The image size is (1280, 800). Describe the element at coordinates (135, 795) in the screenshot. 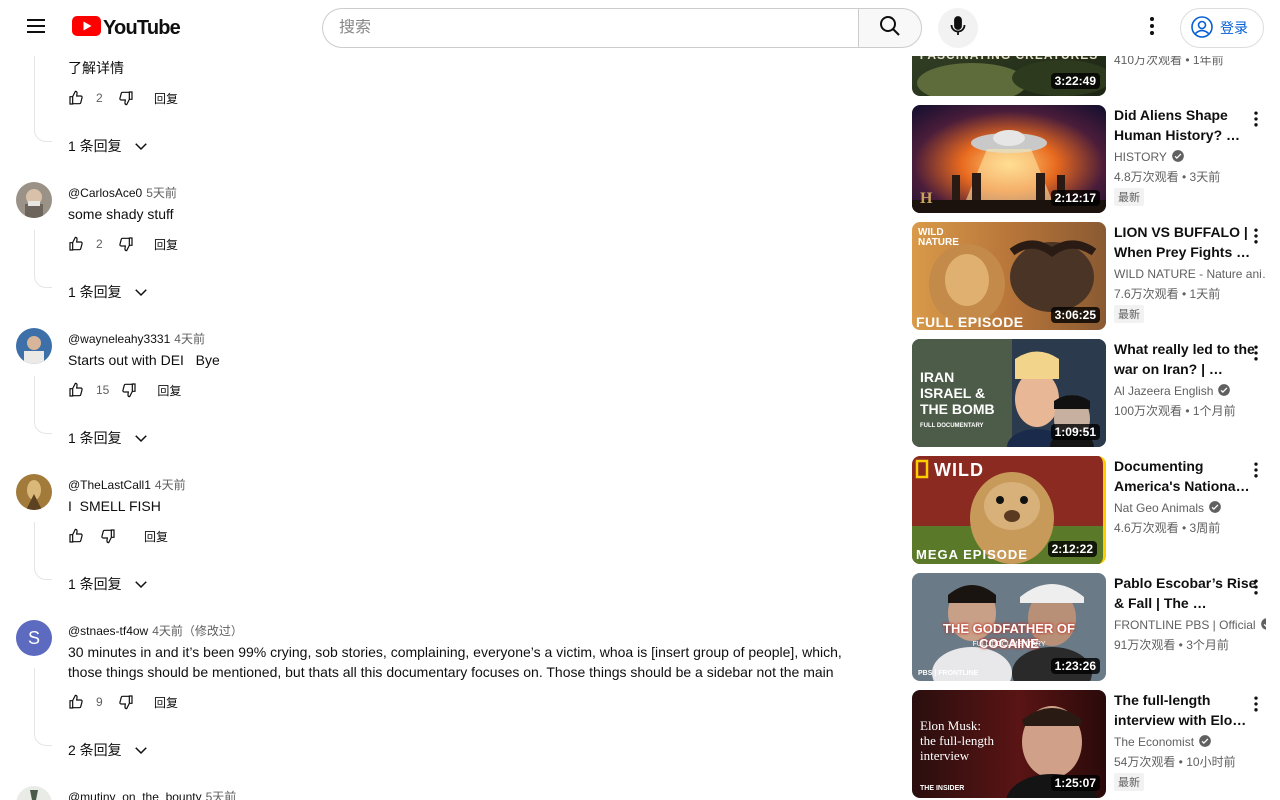

I see `comment-author: @mutiny_on_the_bounty` at that location.